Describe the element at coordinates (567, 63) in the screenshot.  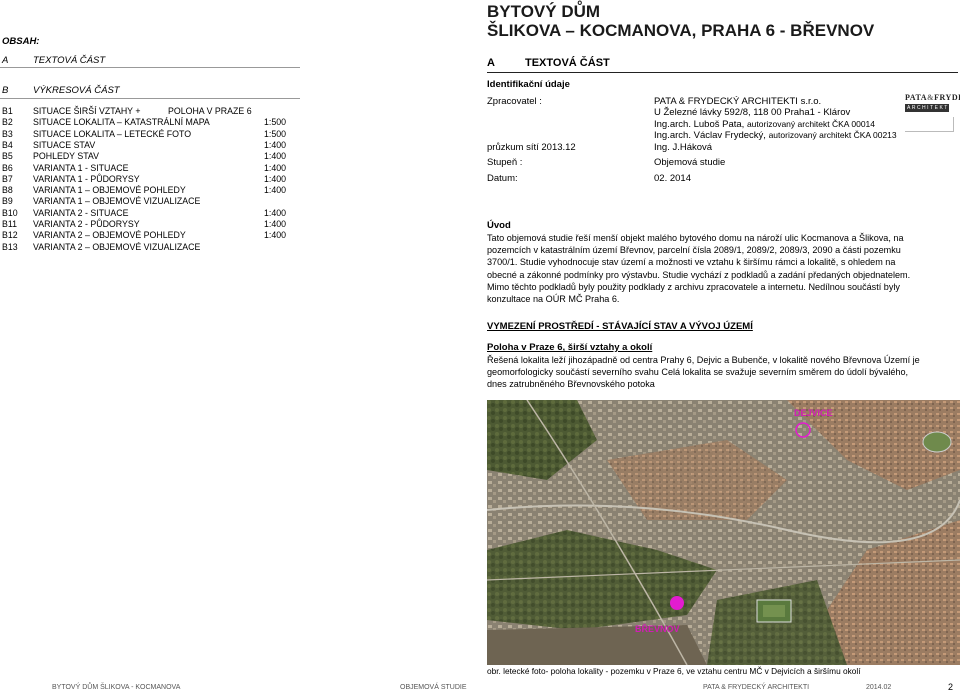
I see `section-title: TEXTOVÁ ČÁST` at that location.